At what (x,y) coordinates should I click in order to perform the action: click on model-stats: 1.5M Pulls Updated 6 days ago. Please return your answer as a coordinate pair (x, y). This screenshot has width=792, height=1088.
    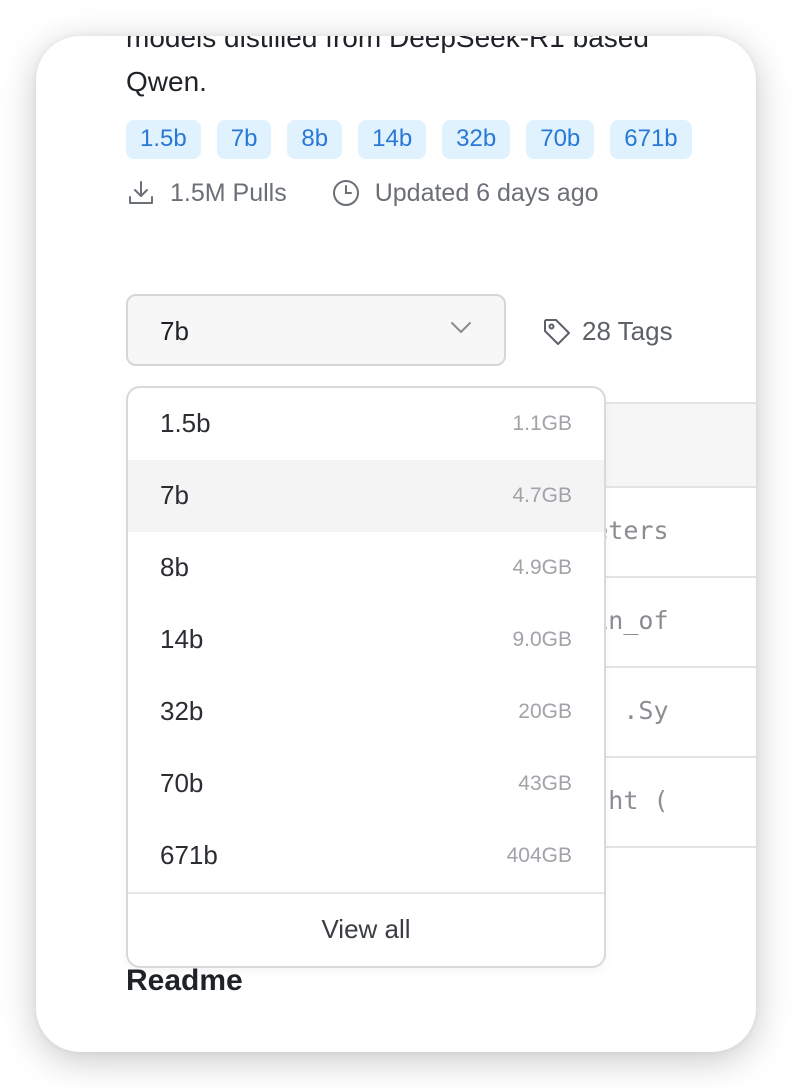
    Looking at the image, I should click on (362, 193).